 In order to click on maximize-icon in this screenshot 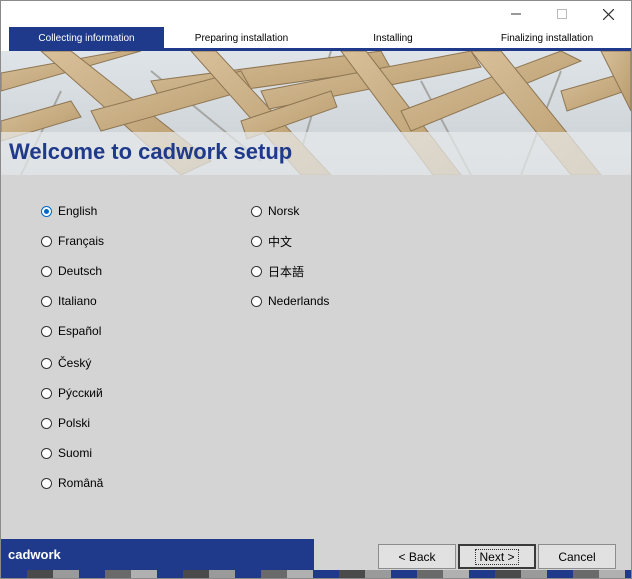, I will do `click(562, 14)`.